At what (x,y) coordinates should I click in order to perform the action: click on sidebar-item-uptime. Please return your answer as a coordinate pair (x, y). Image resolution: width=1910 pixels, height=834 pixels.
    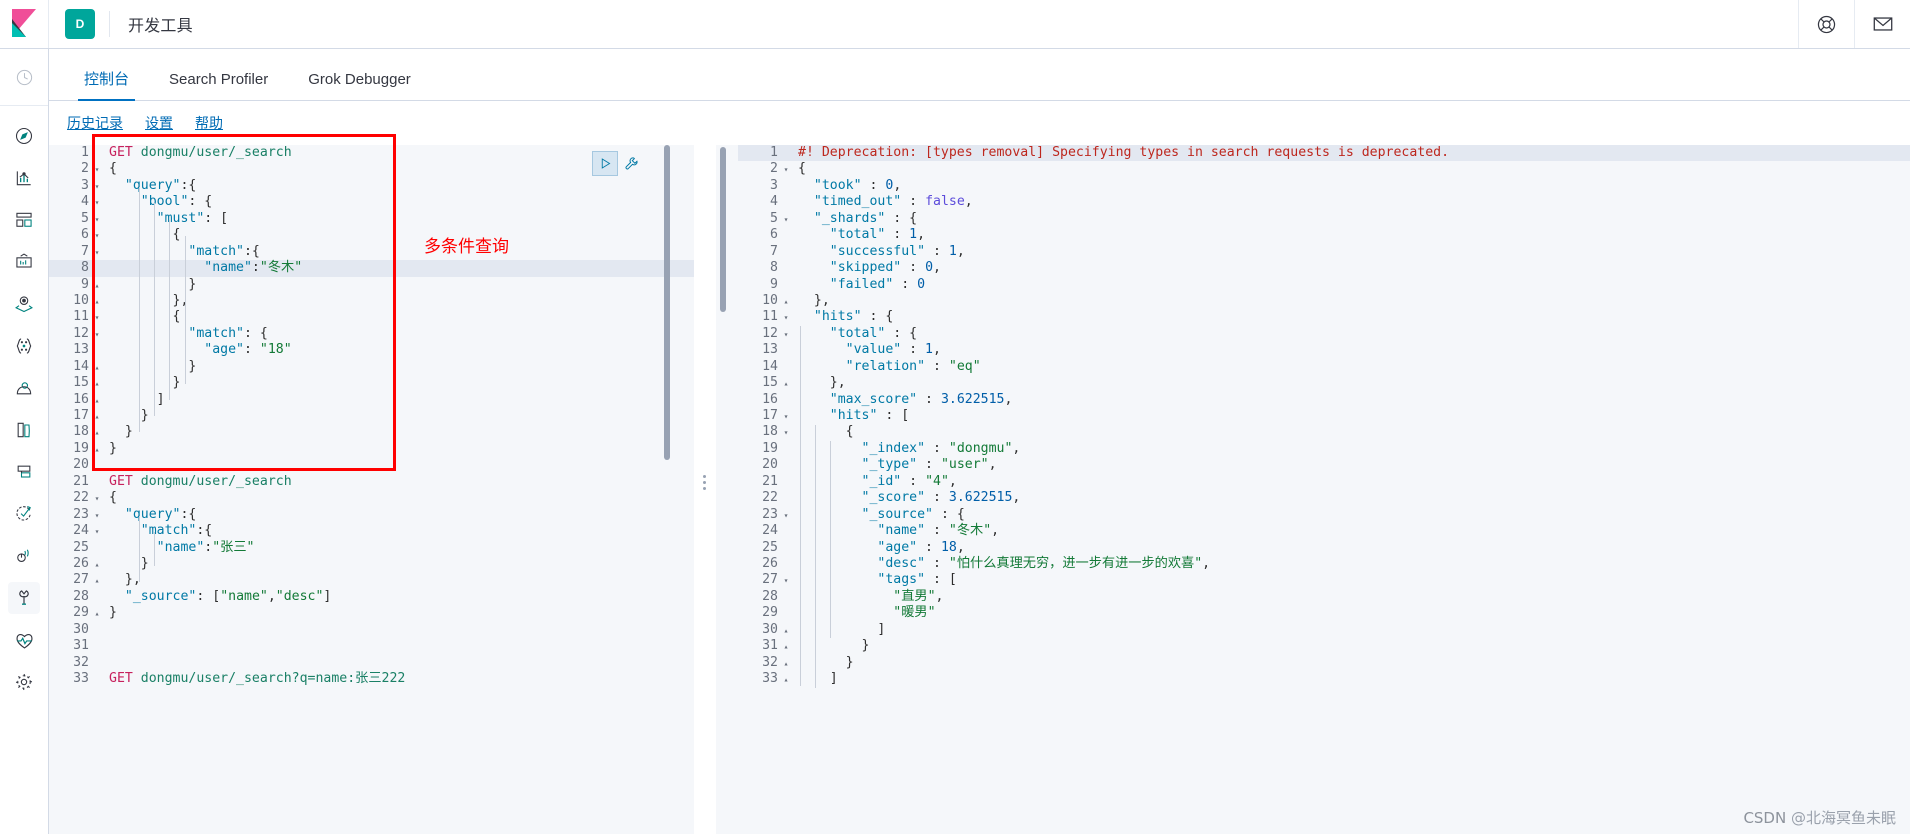
    Looking at the image, I should click on (24, 514).